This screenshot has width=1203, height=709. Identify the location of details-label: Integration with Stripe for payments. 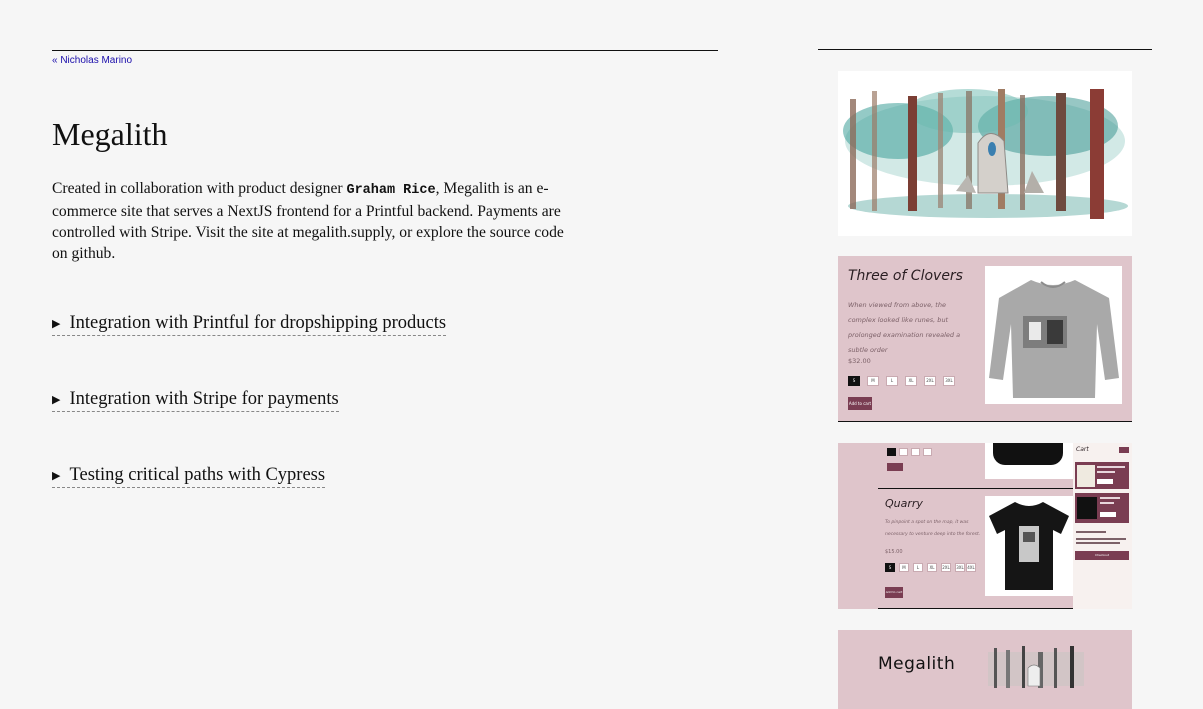
(204, 399).